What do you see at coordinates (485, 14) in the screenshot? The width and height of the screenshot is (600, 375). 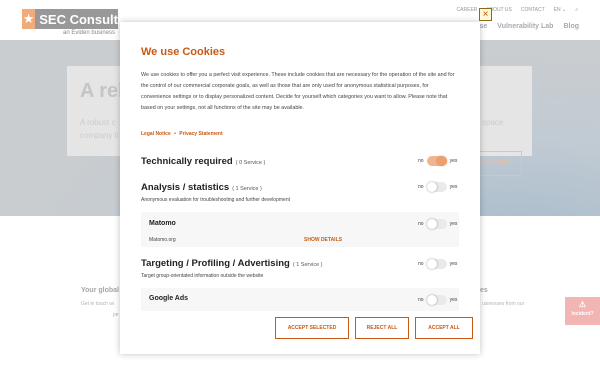 I see `close-icon: ×` at bounding box center [485, 14].